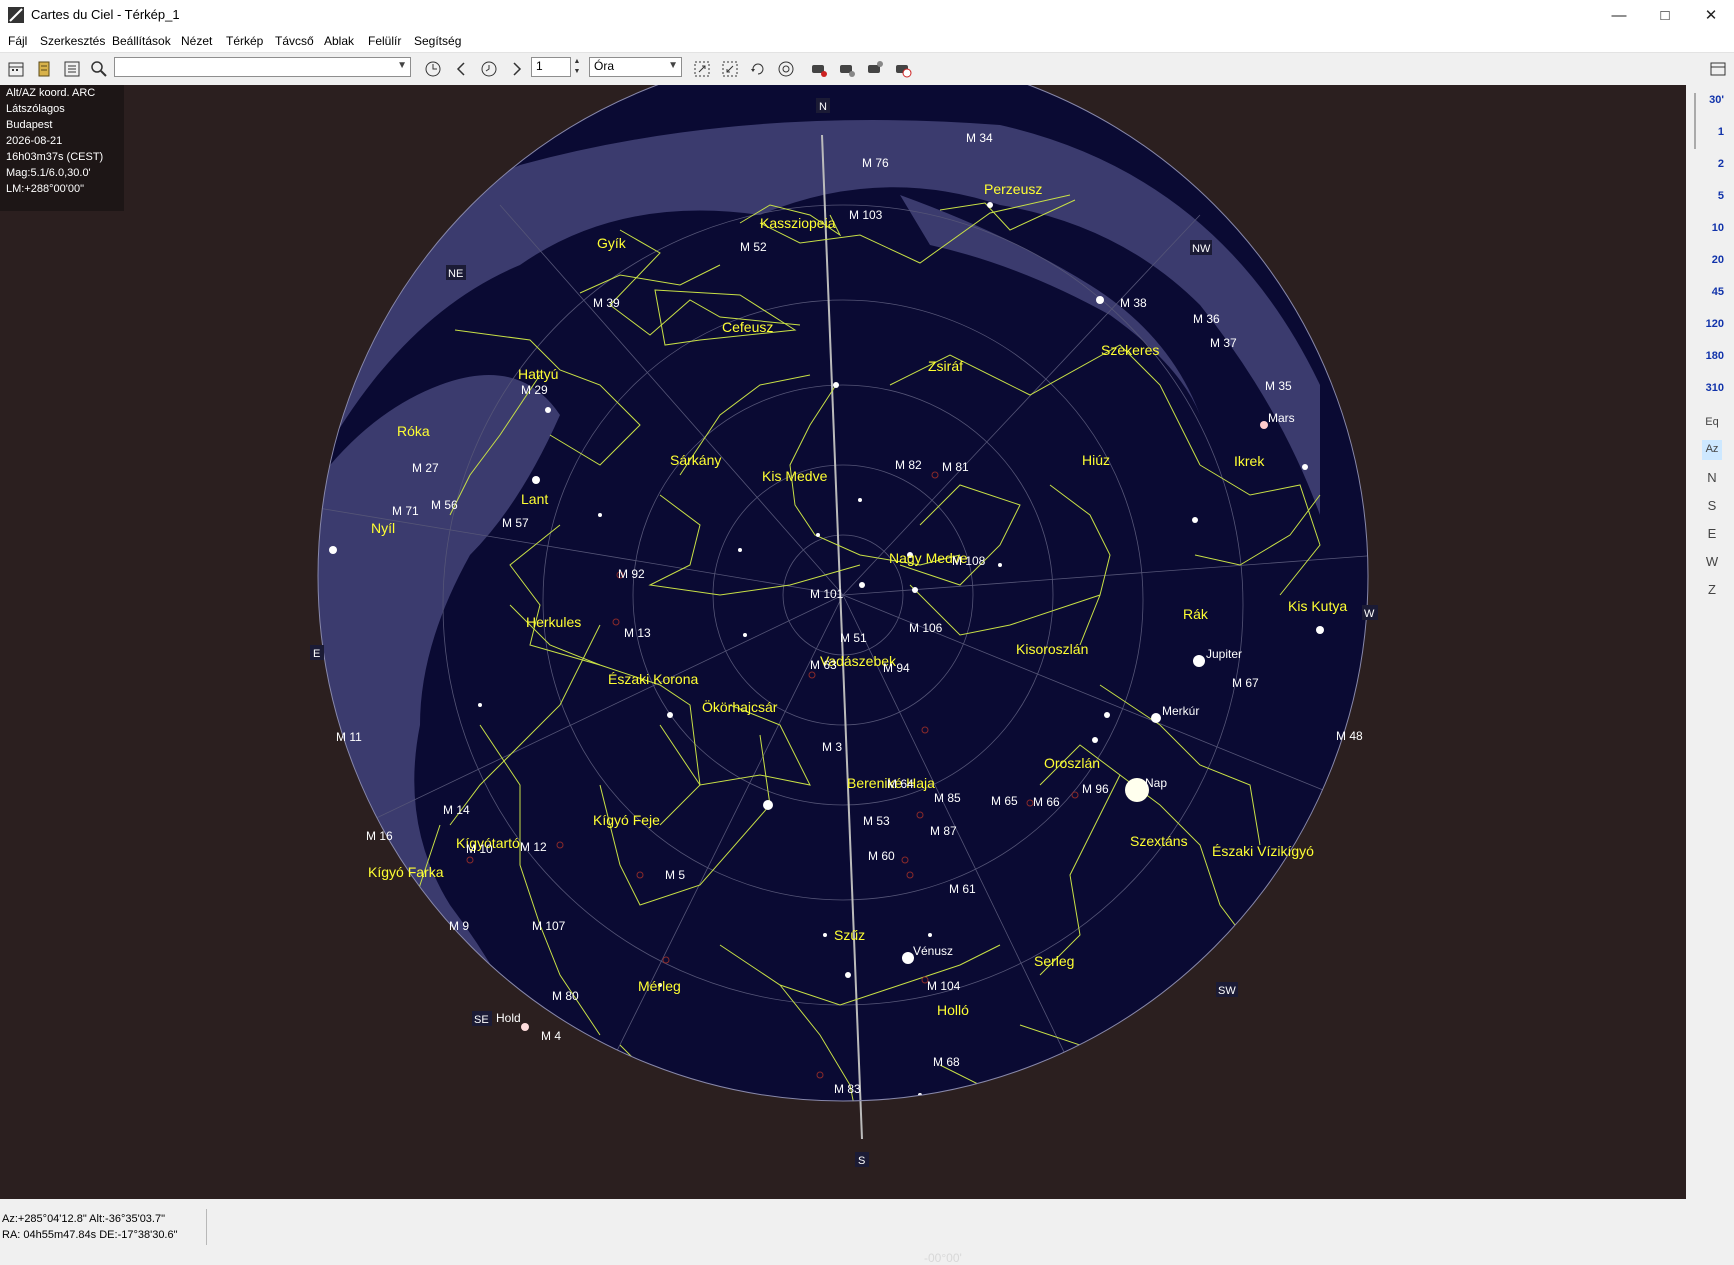  Describe the element at coordinates (1715, 356) in the screenshot. I see `fov-button: 180` at that location.